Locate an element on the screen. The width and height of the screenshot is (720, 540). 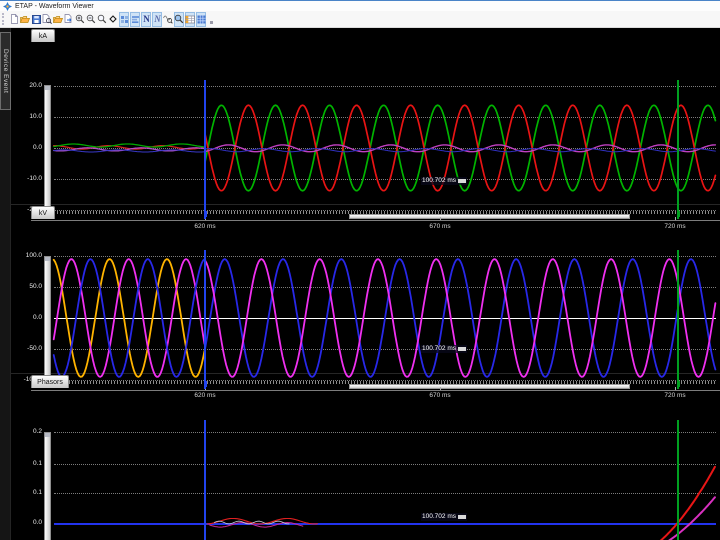
main-toolbar: NN is located at coordinates (360, 19).